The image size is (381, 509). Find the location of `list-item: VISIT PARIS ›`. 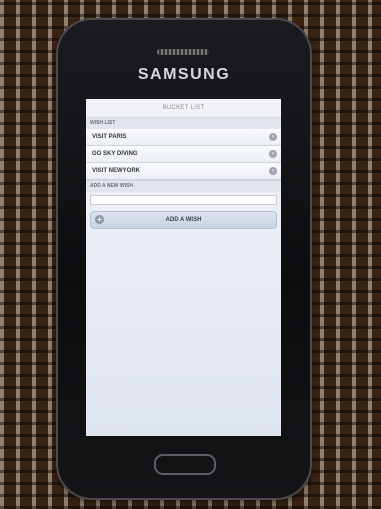

list-item: VISIT PARIS › is located at coordinates (183, 137).